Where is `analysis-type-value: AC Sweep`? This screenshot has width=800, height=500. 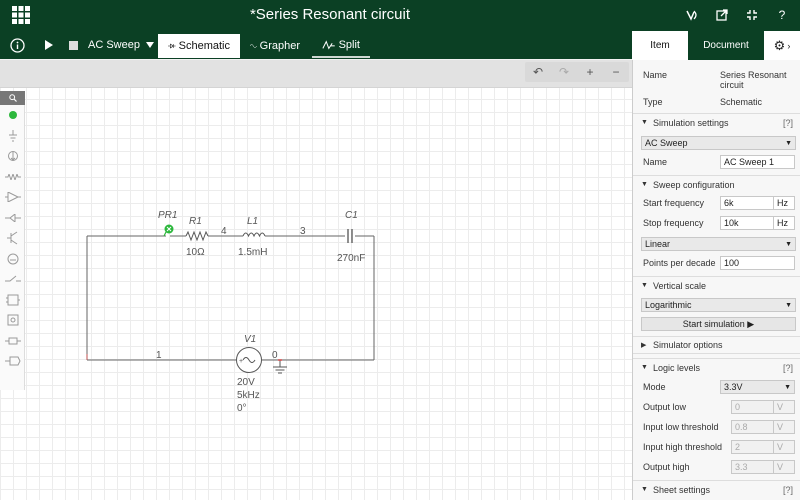
analysis-type-value: AC Sweep is located at coordinates (666, 143).